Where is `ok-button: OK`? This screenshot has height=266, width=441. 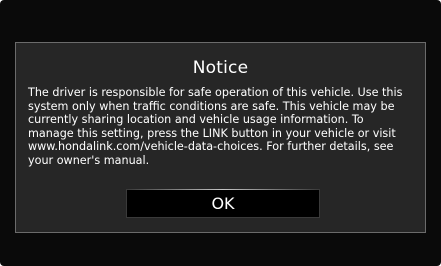
ok-button: OK is located at coordinates (223, 203).